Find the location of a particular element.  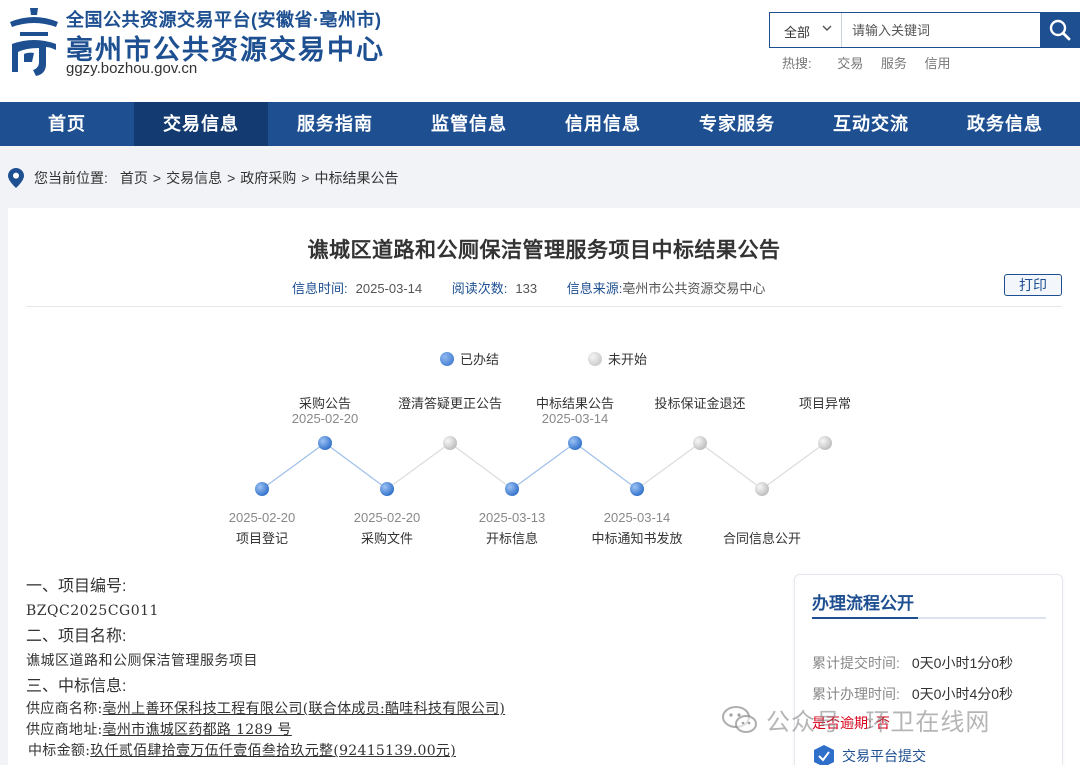

pending-dot-icon is located at coordinates (595, 358).